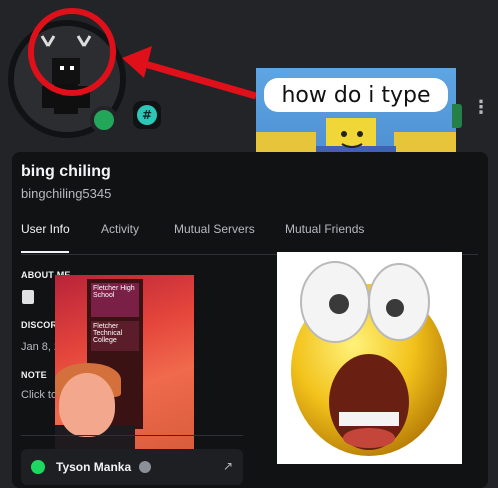 This screenshot has height=488, width=498. What do you see at coordinates (120, 229) in the screenshot?
I see `tab-activity: Activity` at bounding box center [120, 229].